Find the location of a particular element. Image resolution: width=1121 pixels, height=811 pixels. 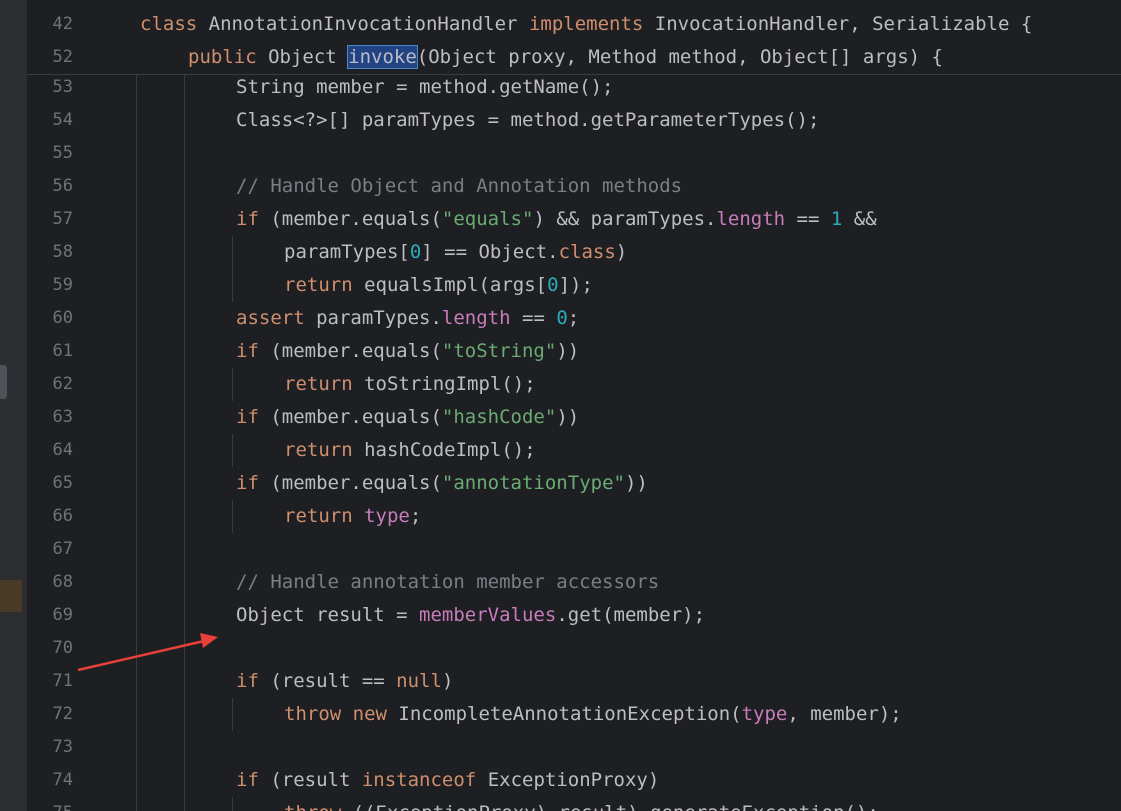

code-text: // Handle Object and Annotation methods is located at coordinates (459, 186).